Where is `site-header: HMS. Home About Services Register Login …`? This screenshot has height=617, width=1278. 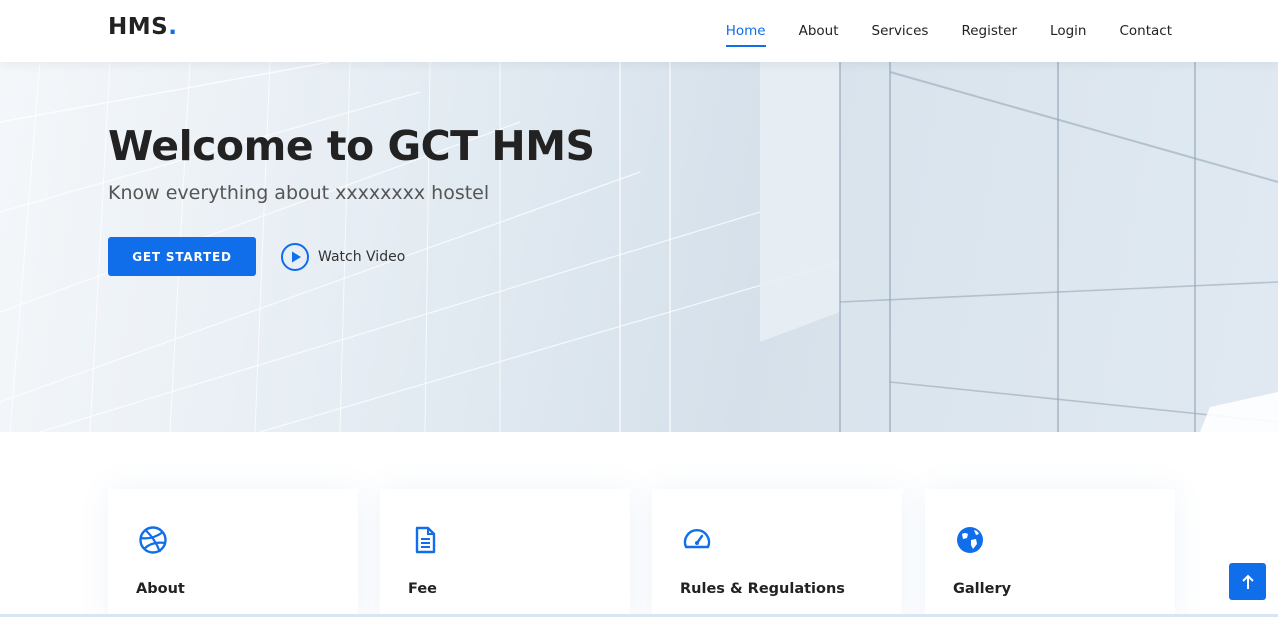
site-header: HMS. Home About Services Register Login … is located at coordinates (639, 31).